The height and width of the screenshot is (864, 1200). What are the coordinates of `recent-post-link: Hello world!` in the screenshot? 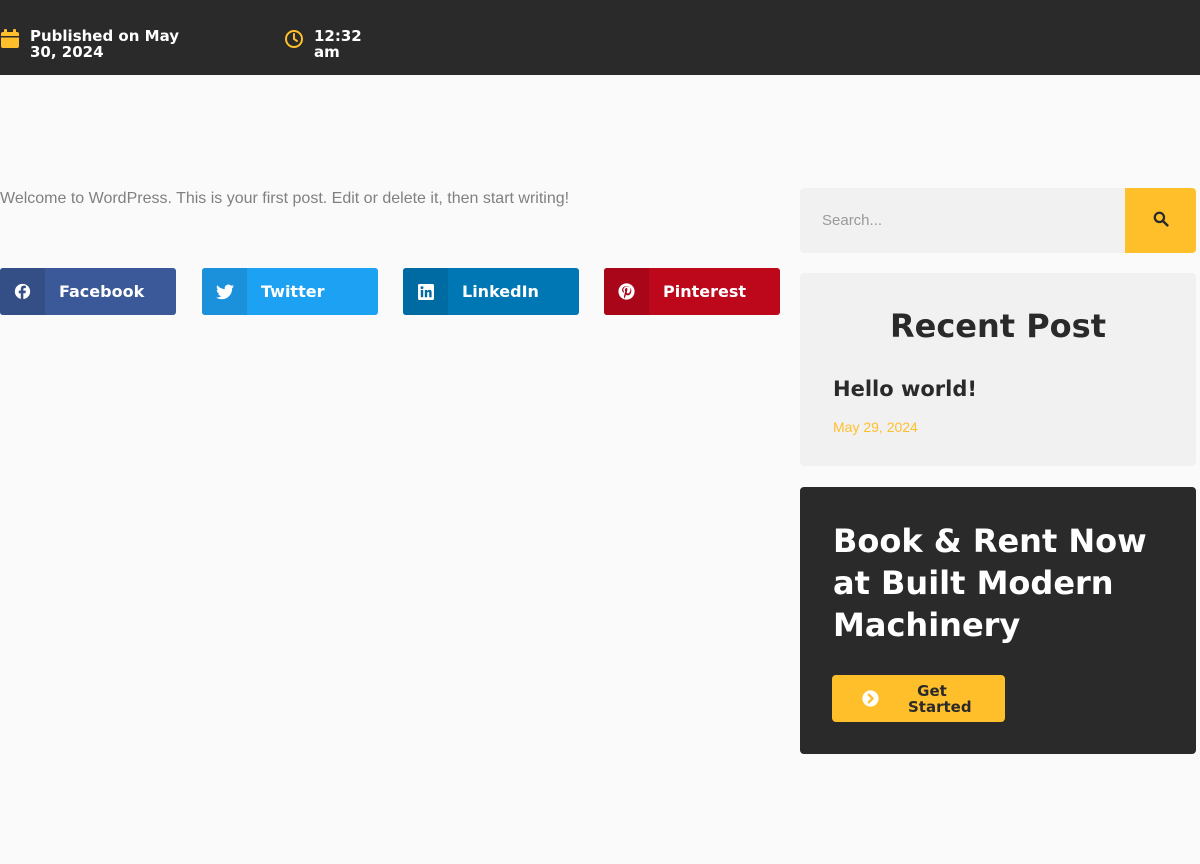 It's located at (905, 389).